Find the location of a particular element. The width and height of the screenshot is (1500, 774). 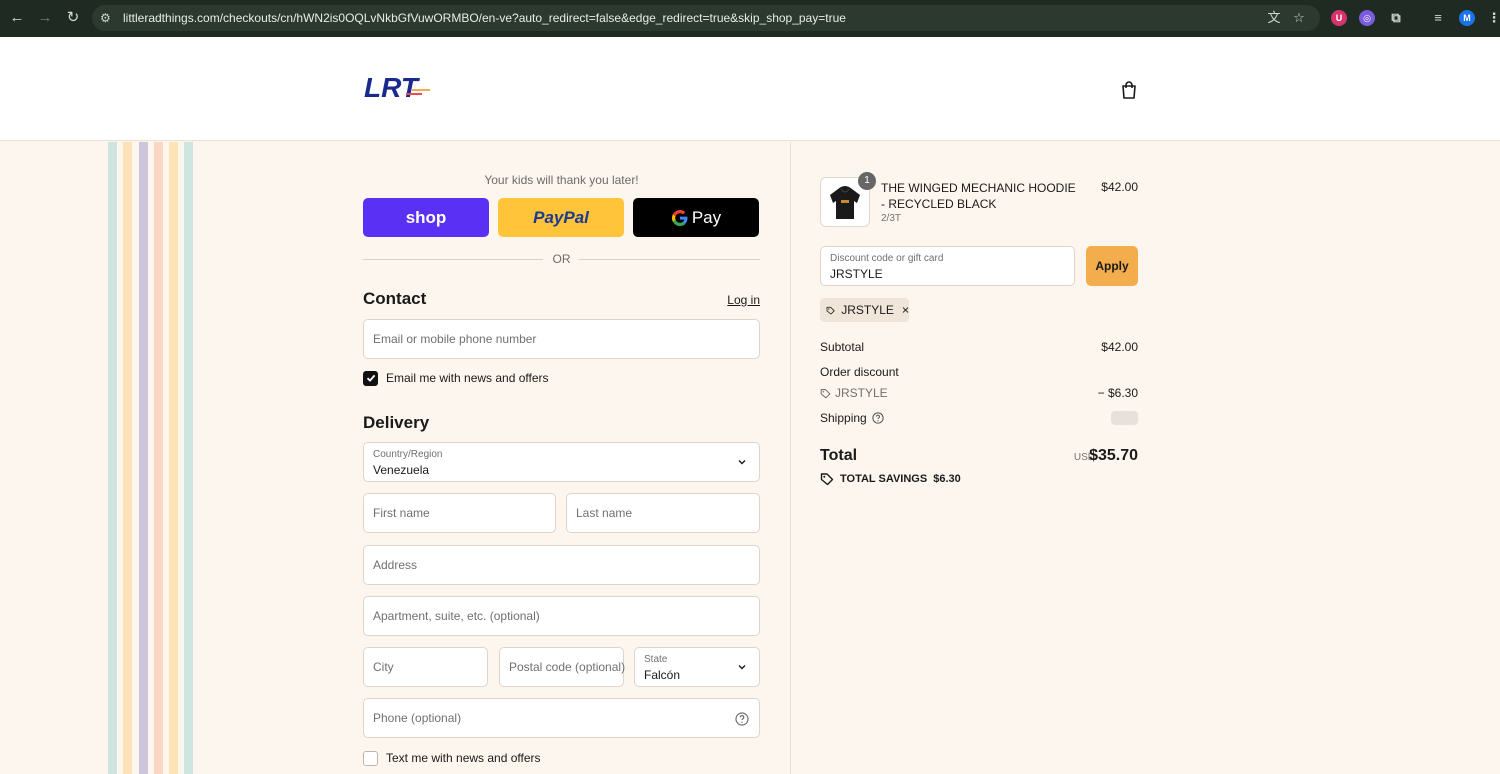

subtotal-row: Subtotal $42.00 is located at coordinates (979, 347).